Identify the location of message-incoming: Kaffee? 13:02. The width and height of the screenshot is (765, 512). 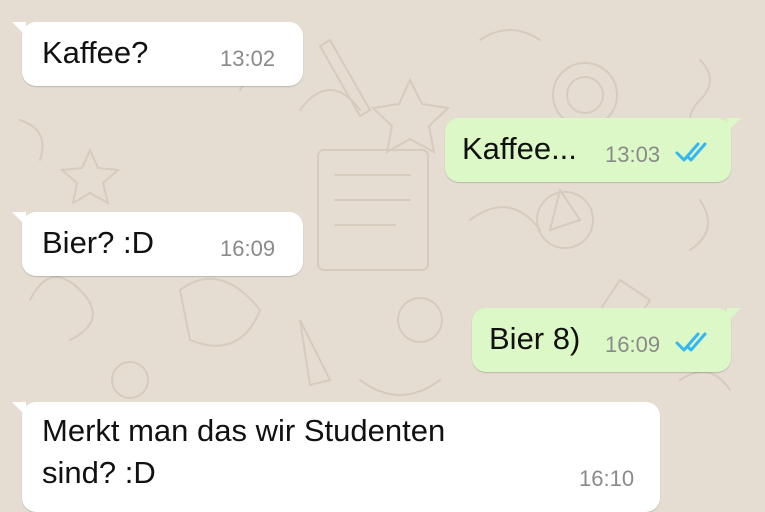
(157, 54).